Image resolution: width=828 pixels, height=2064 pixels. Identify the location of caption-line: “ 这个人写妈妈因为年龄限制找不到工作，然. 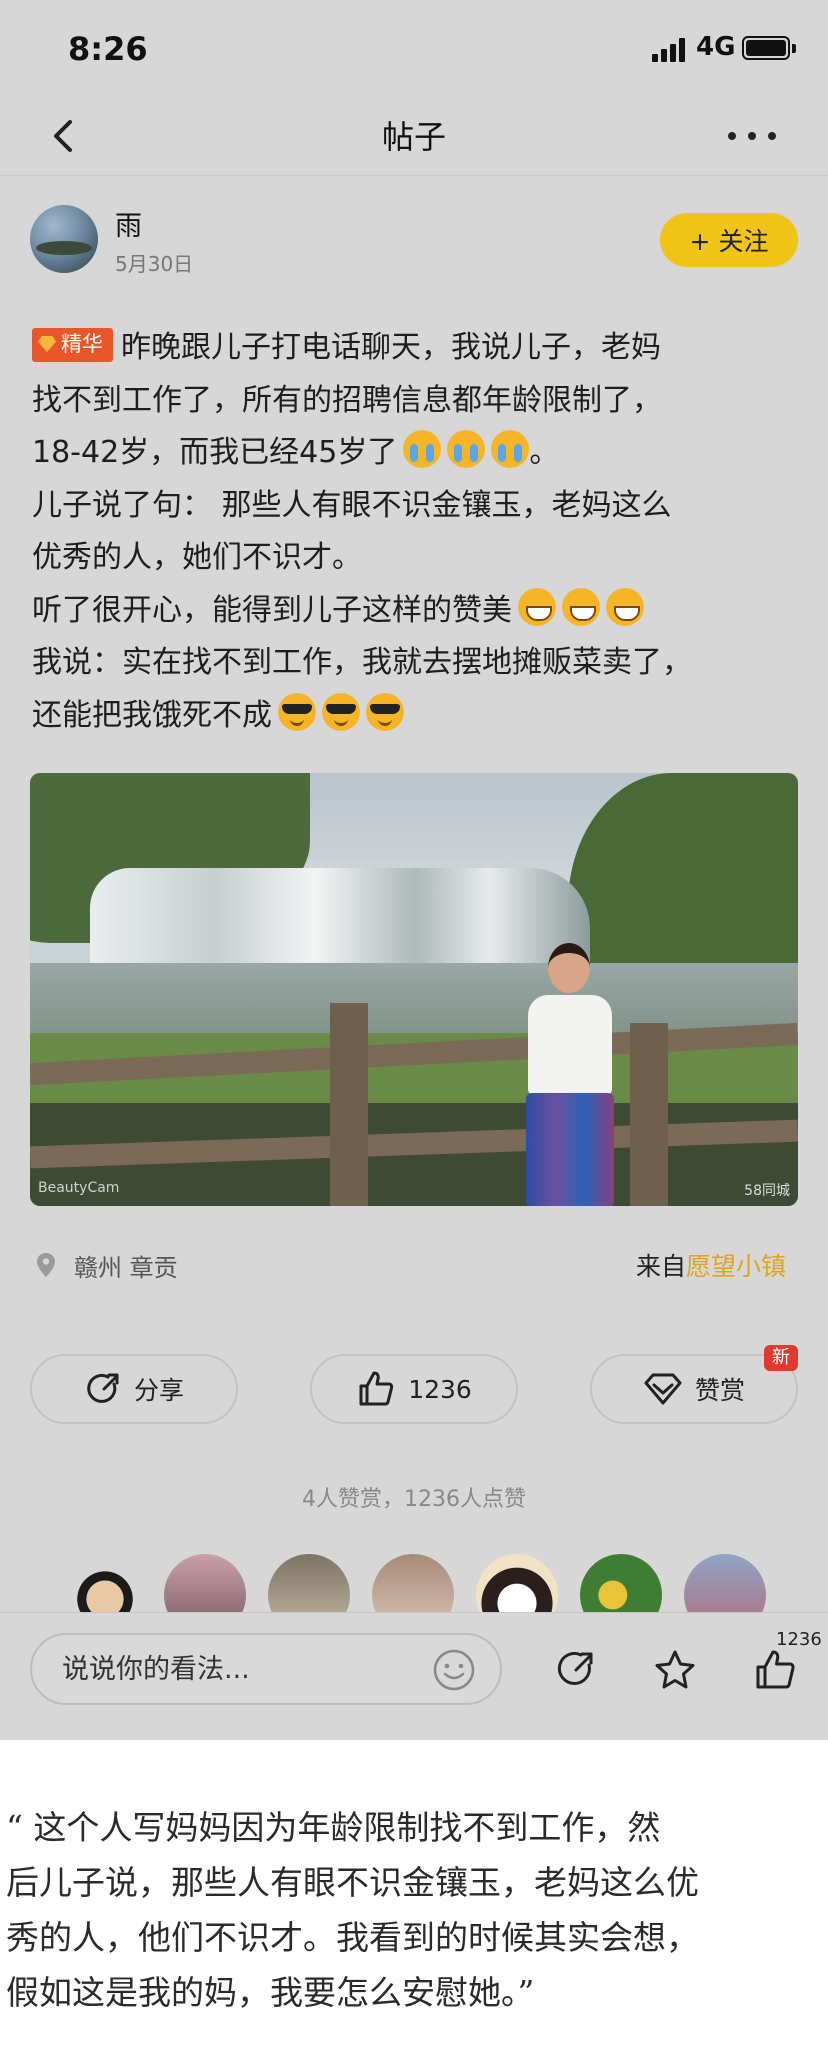
(333, 1827).